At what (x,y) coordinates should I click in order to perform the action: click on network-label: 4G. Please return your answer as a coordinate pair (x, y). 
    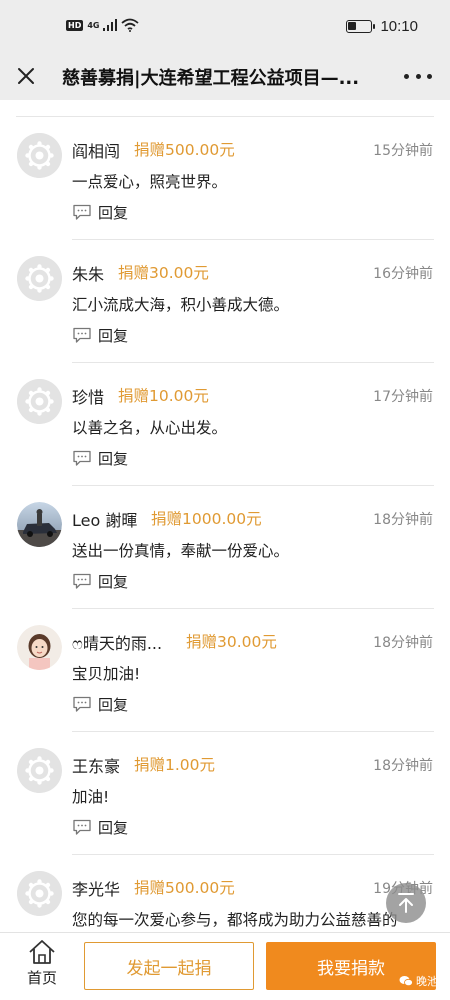
    Looking at the image, I should click on (93, 25).